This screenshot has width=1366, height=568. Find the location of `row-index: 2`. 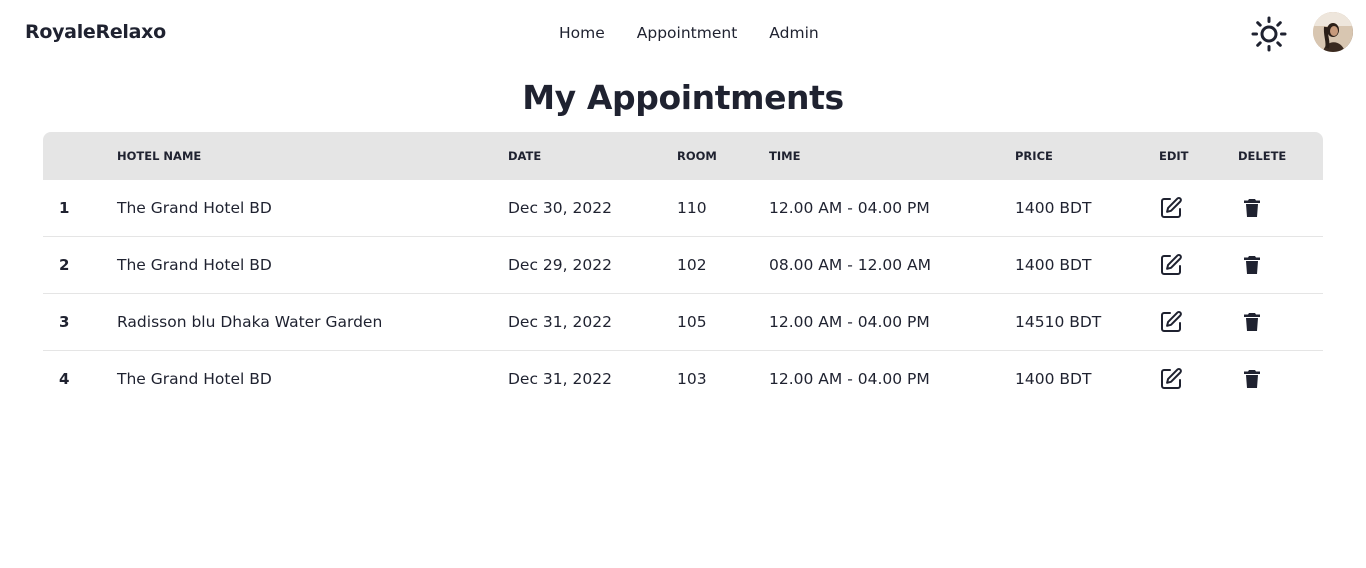

row-index: 2 is located at coordinates (80, 265).